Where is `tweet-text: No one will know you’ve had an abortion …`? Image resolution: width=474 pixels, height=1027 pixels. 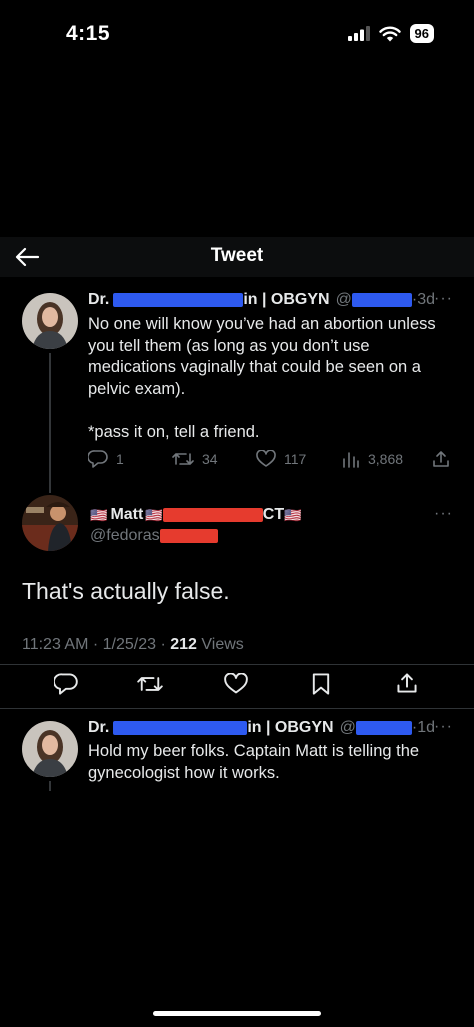
tweet-text: No one will know you’ve had an abortion … is located at coordinates (262, 378).